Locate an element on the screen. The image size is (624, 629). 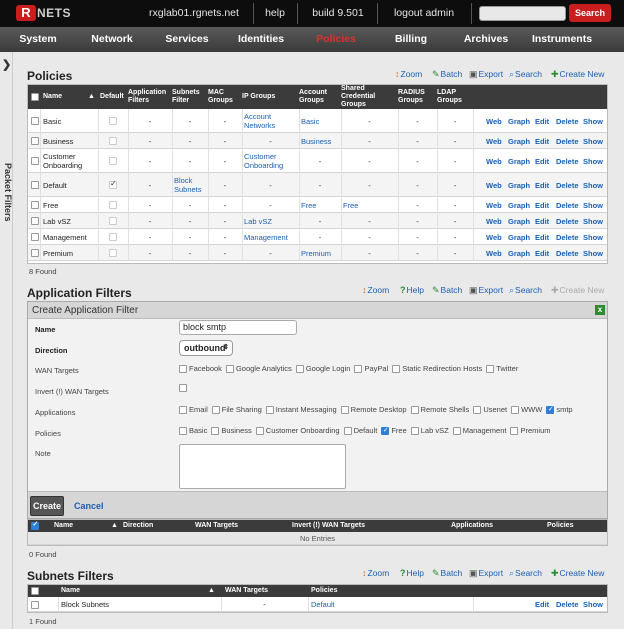
col-applications: Applications is located at coordinates (476, 526).